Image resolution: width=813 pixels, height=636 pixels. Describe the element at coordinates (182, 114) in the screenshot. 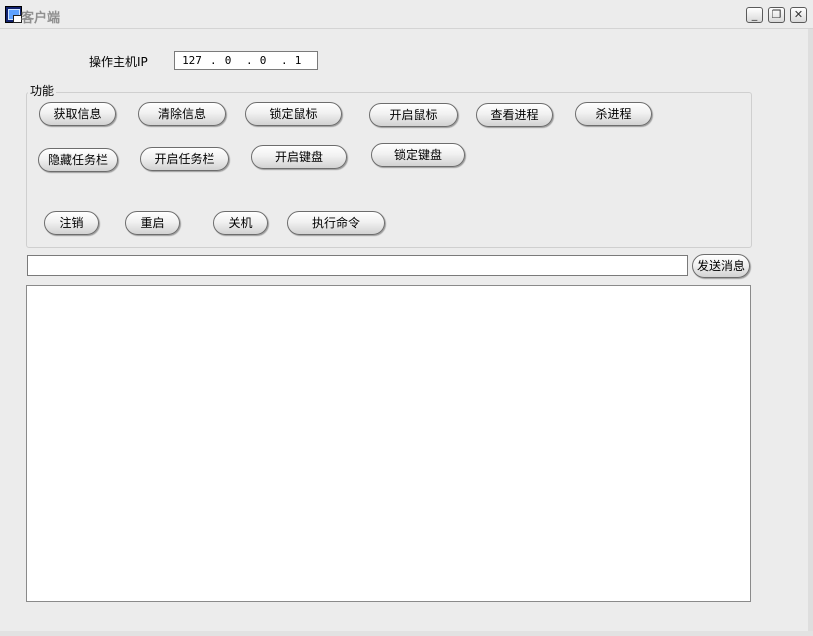

I see `clear-info-button: 清除信息` at that location.